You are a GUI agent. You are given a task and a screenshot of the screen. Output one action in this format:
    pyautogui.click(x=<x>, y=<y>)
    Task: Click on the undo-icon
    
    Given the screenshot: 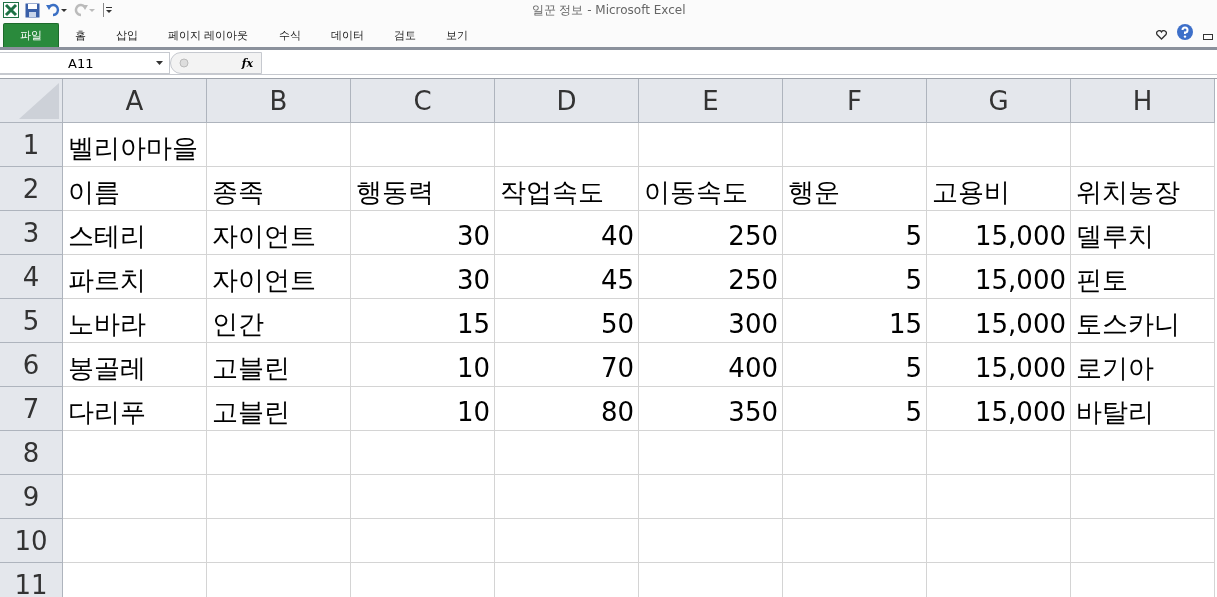 What is the action you would take?
    pyautogui.click(x=57, y=10)
    